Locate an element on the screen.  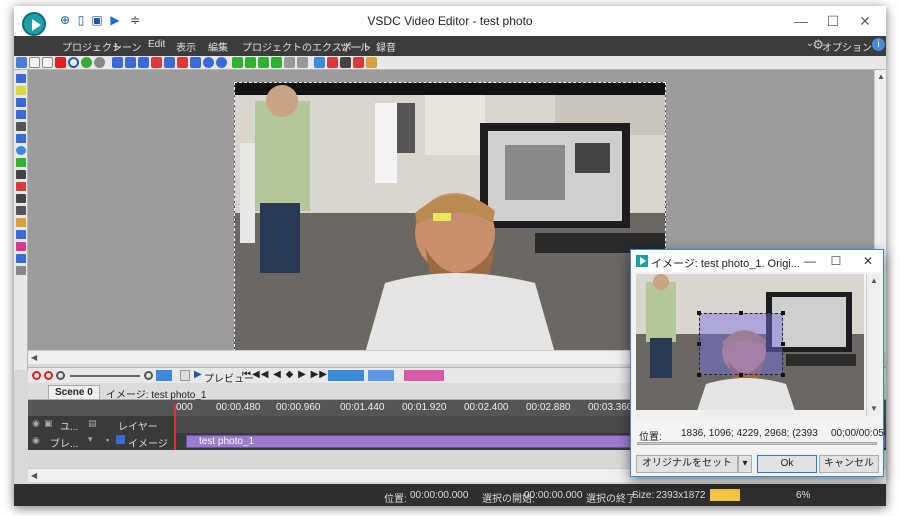
move-up-icon is located at coordinates (237, 62).